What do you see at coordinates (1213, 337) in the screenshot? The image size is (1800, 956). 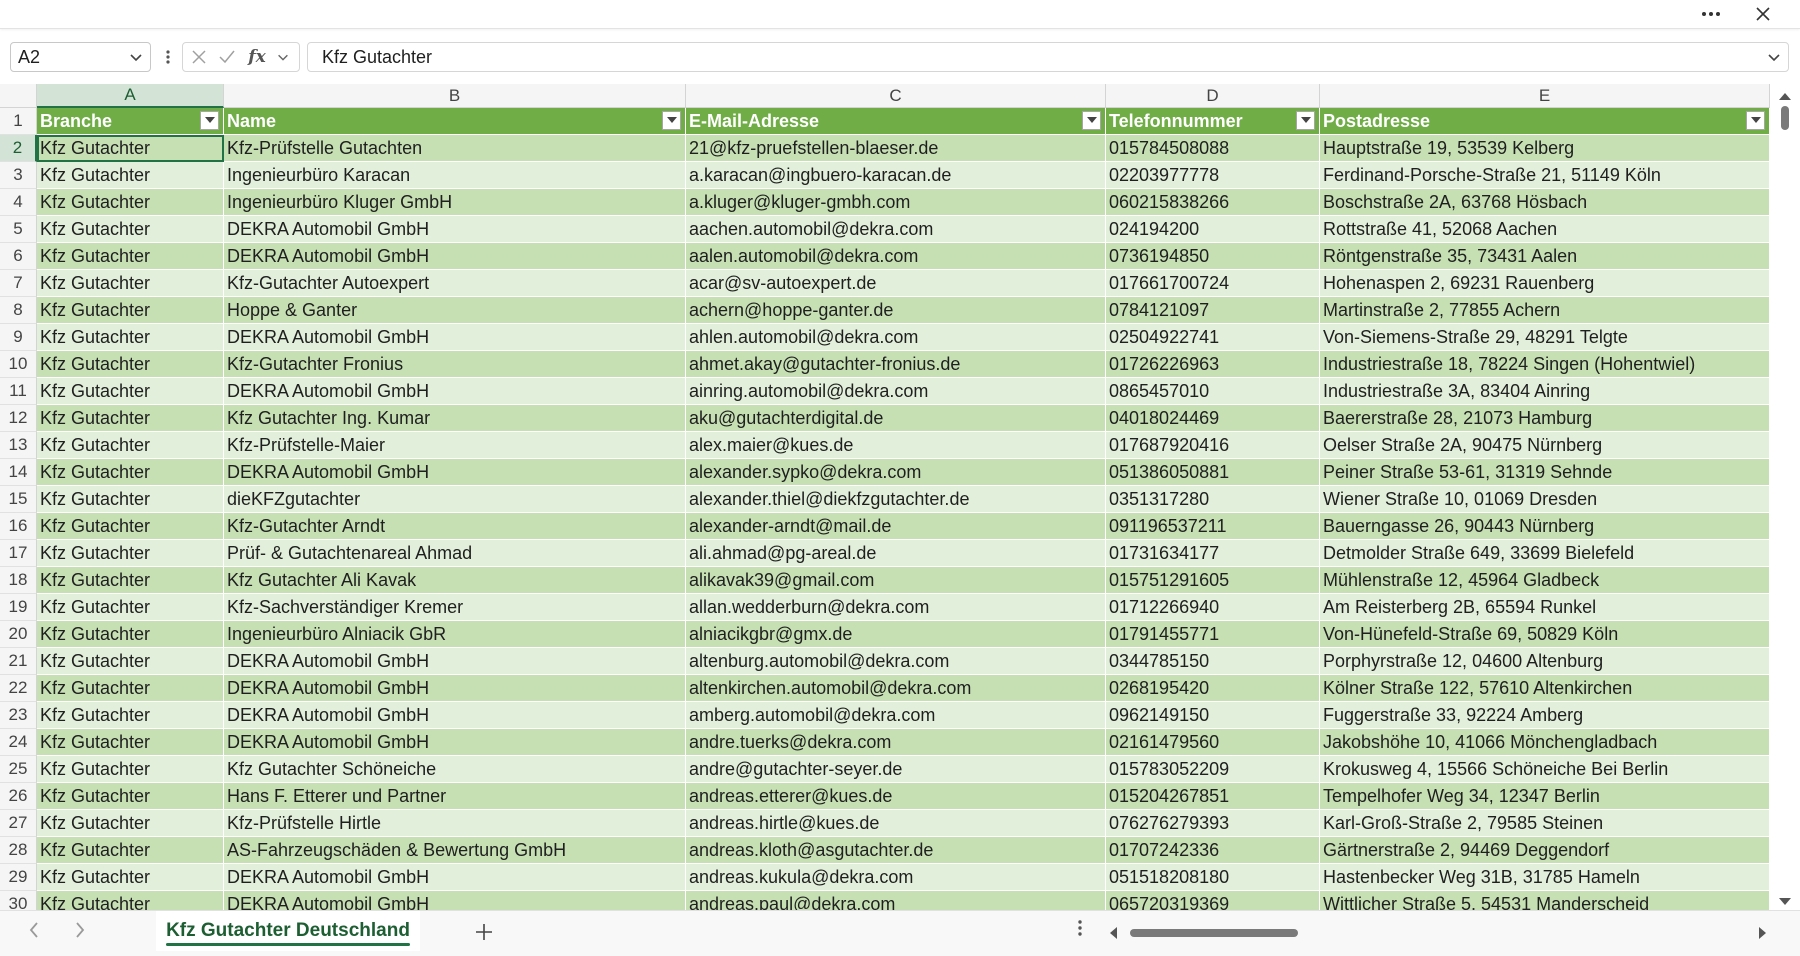 I see `cell-telefon: 02504922741` at bounding box center [1213, 337].